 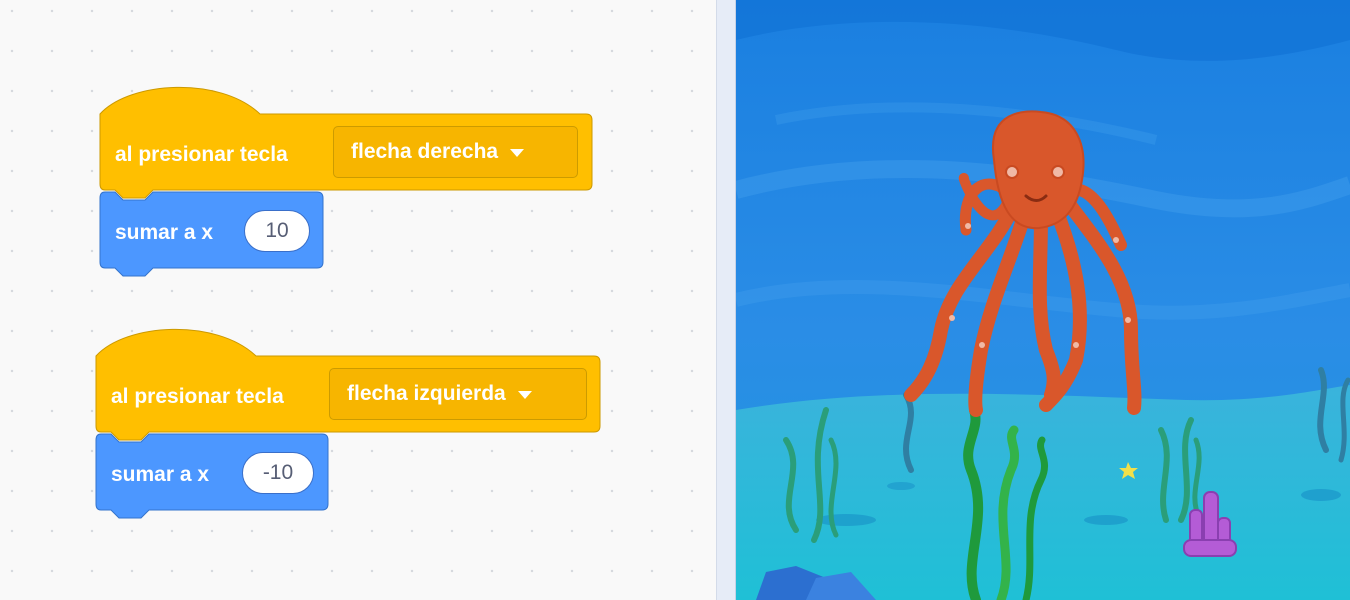 What do you see at coordinates (426, 393) in the screenshot?
I see `key-dropdown-value: flecha izquierda` at bounding box center [426, 393].